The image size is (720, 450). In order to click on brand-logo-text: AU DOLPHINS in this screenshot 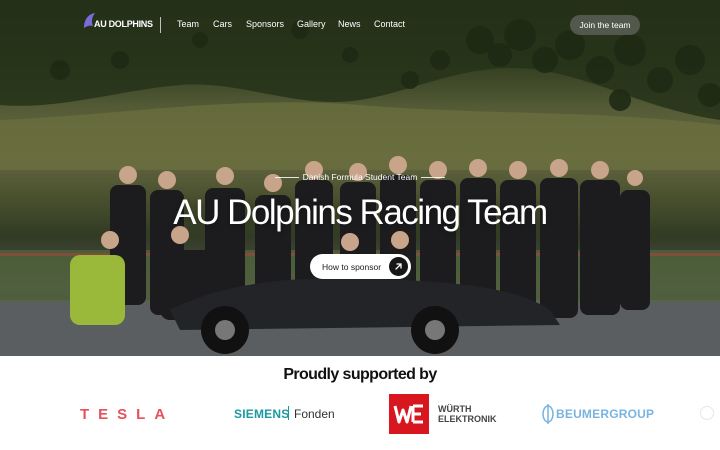, I will do `click(123, 24)`.